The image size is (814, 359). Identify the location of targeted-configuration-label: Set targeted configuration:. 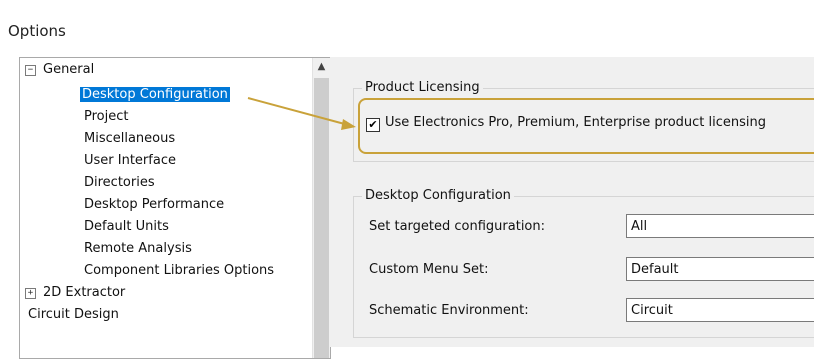
(457, 226).